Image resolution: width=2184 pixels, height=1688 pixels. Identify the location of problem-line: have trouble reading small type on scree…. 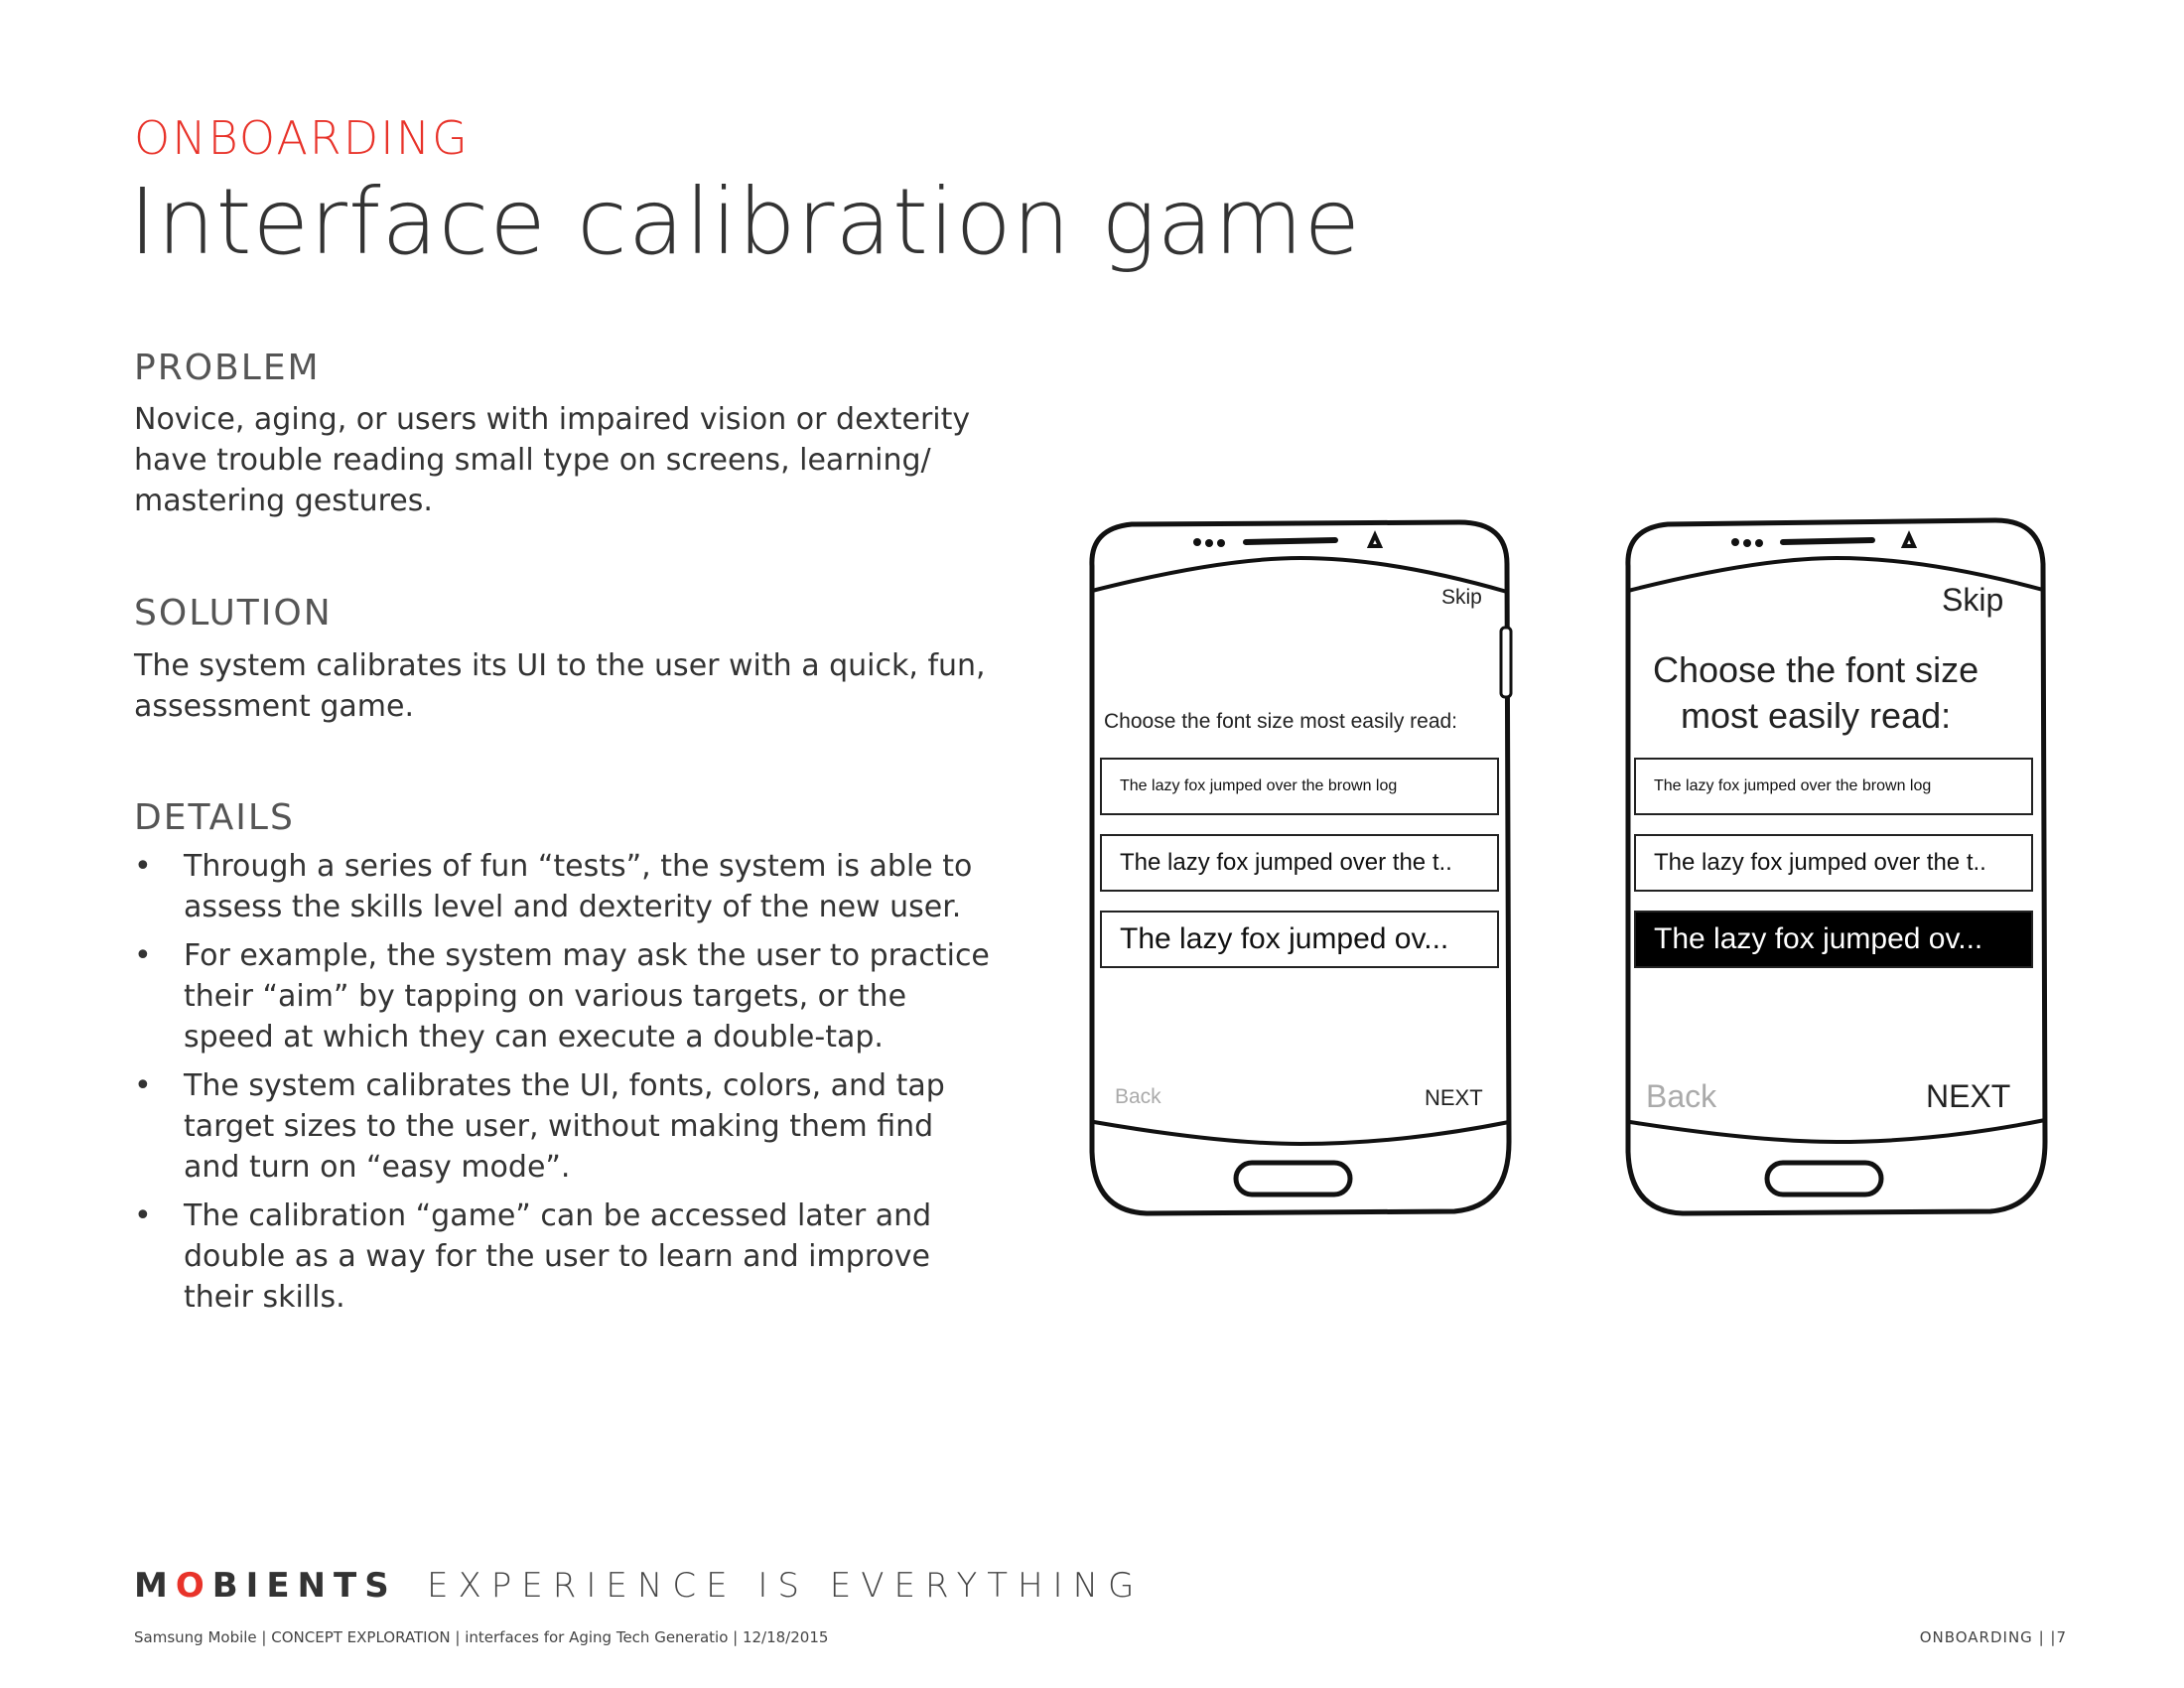
(532, 460).